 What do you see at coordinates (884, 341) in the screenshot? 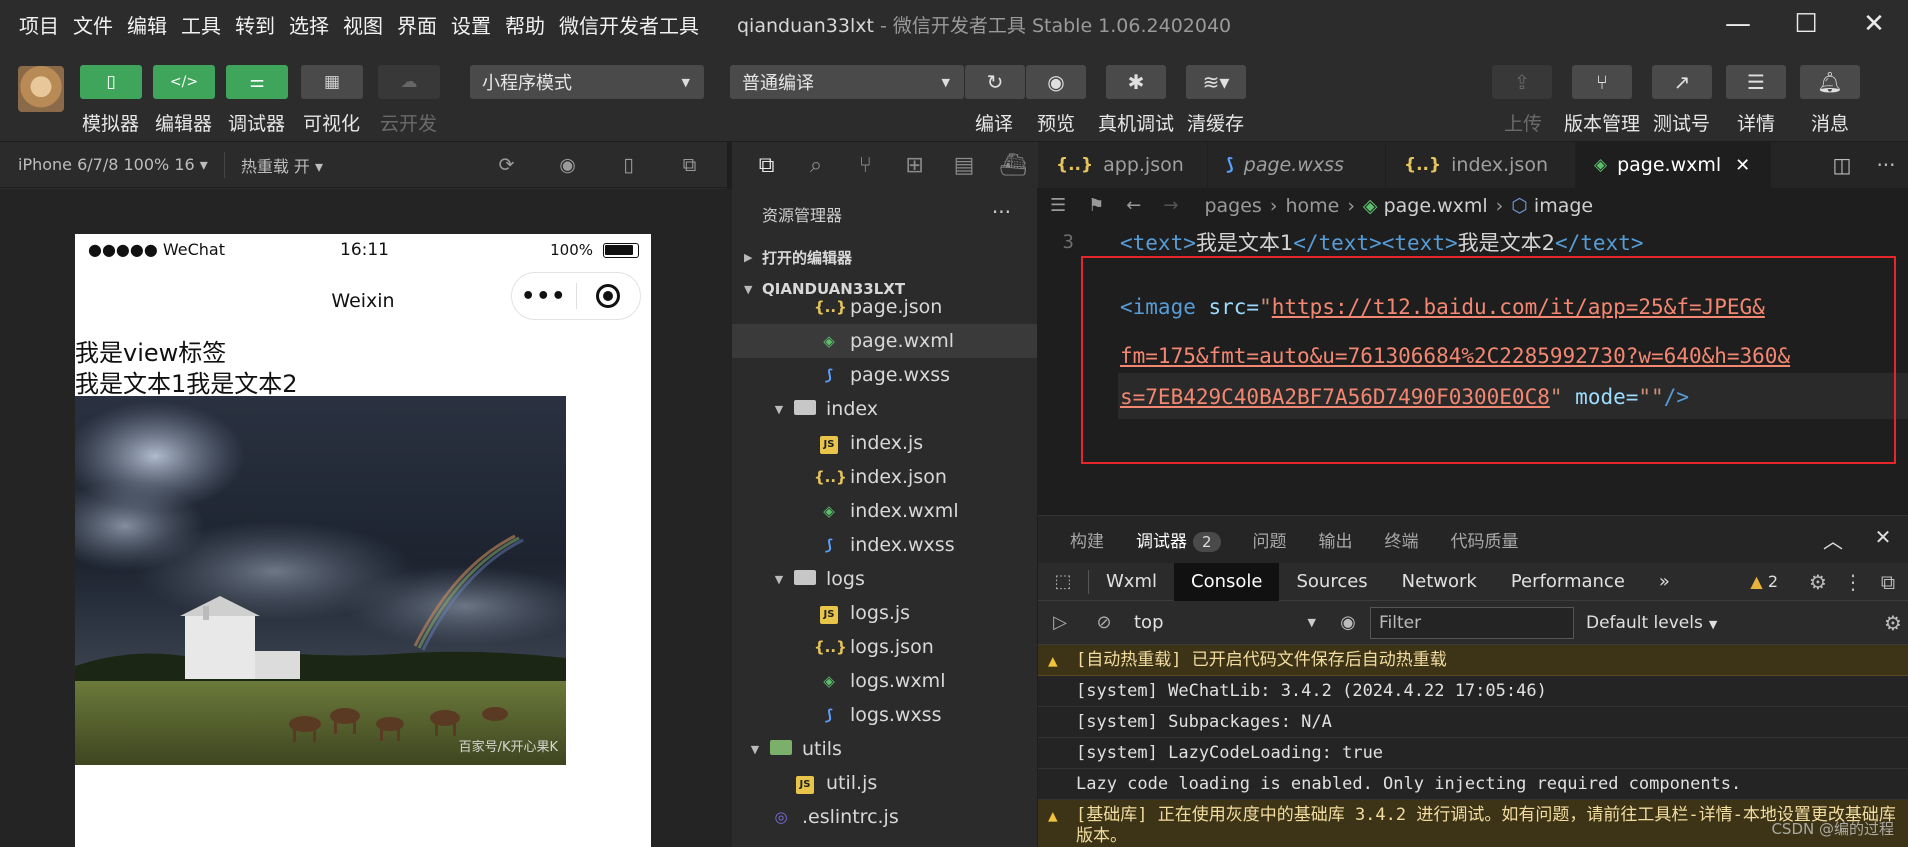
I see `tree-file: ◈ page.wxml` at bounding box center [884, 341].